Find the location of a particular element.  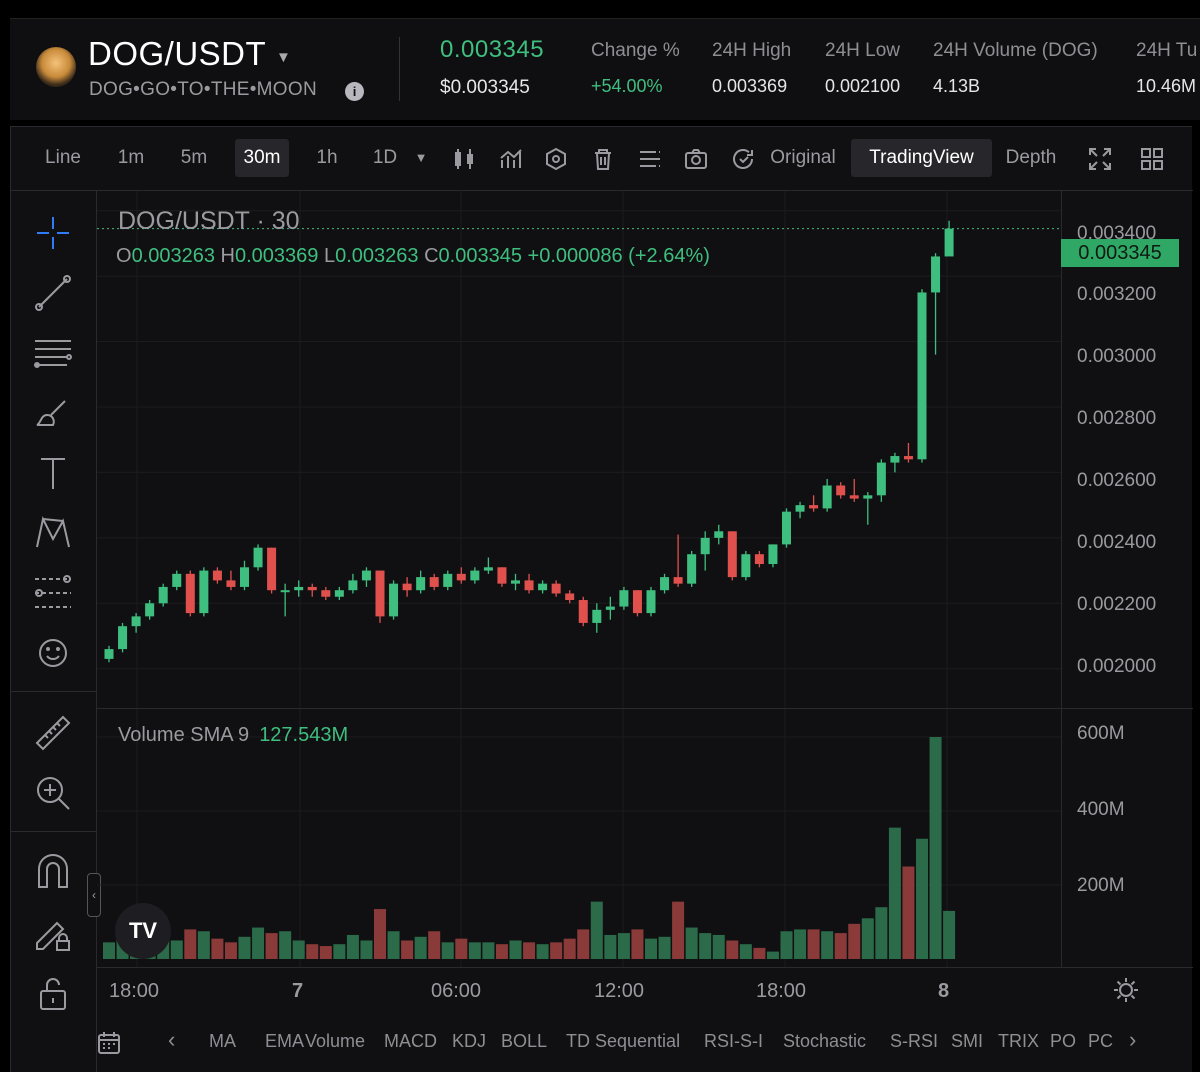

interval-30m: 30m is located at coordinates (262, 158).